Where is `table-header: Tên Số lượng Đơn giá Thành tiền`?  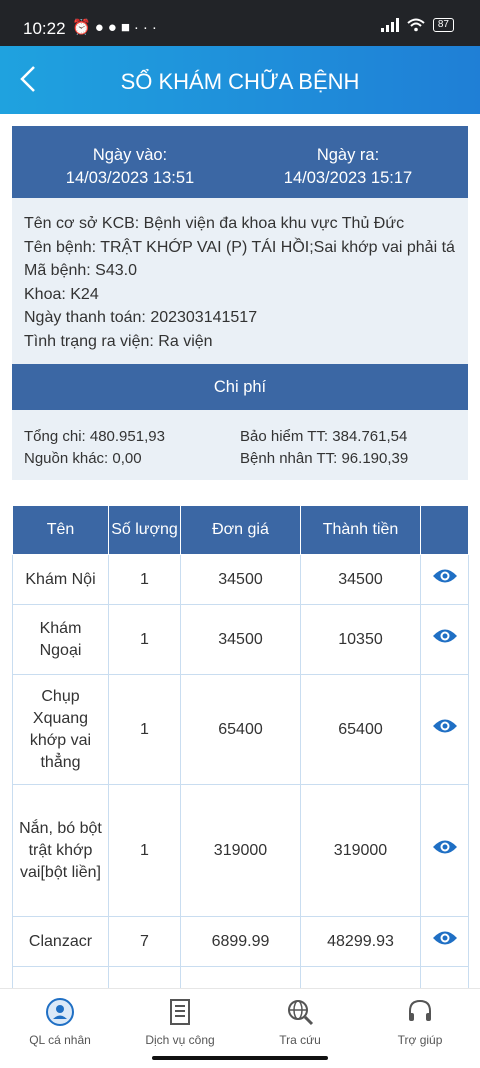
table-header: Tên Số lượng Đơn giá Thành tiền is located at coordinates (240, 530).